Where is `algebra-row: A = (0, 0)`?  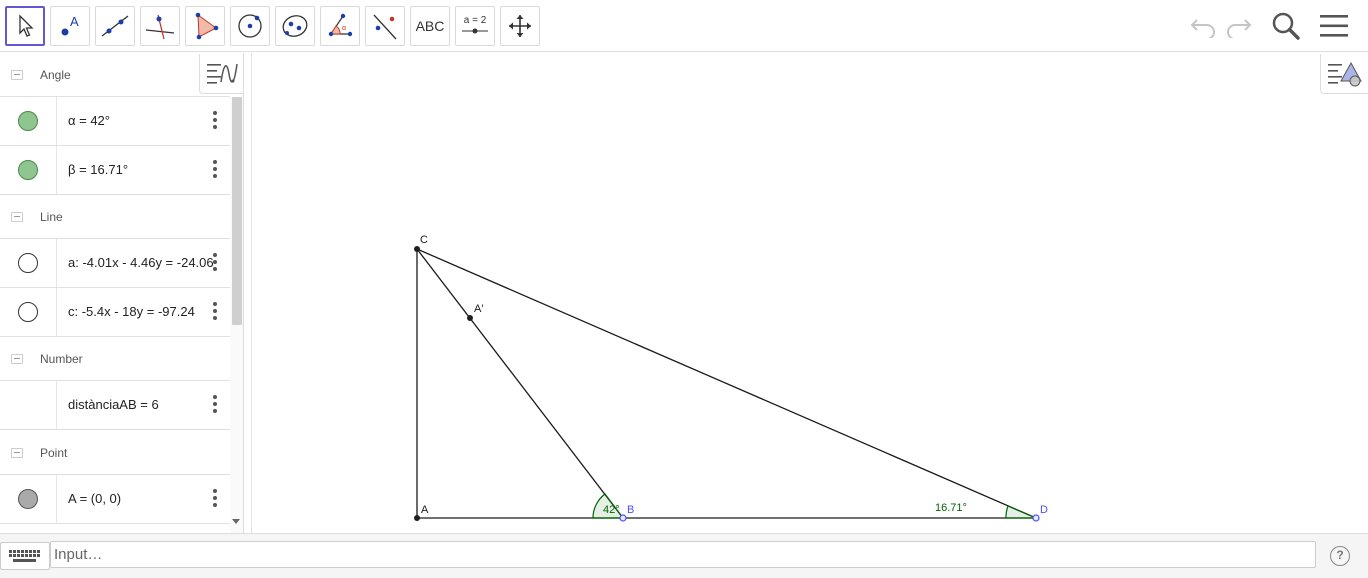 algebra-row: A = (0, 0) is located at coordinates (115, 499).